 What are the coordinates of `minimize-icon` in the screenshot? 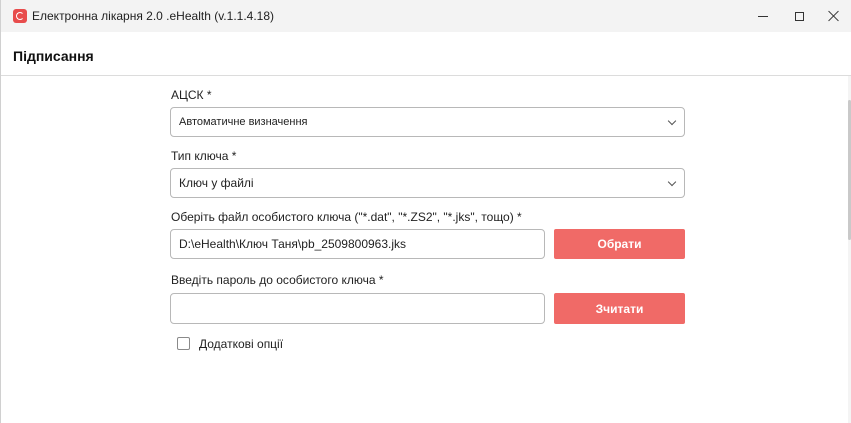 It's located at (763, 16).